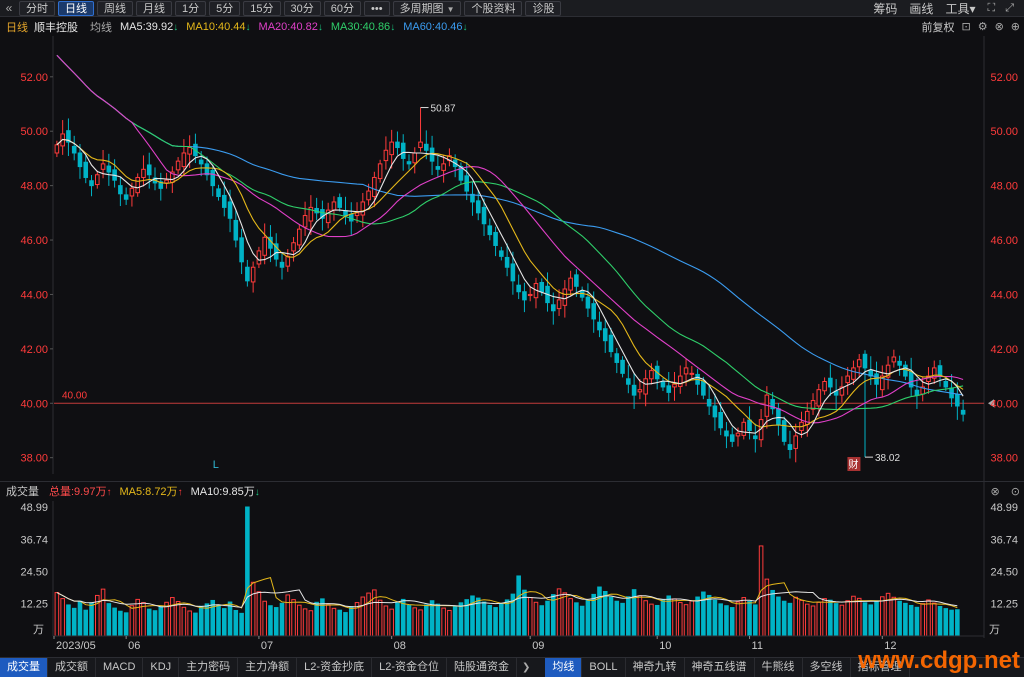  What do you see at coordinates (995, 492) in the screenshot?
I see `close-volume-icon: ⊗` at bounding box center [995, 492].